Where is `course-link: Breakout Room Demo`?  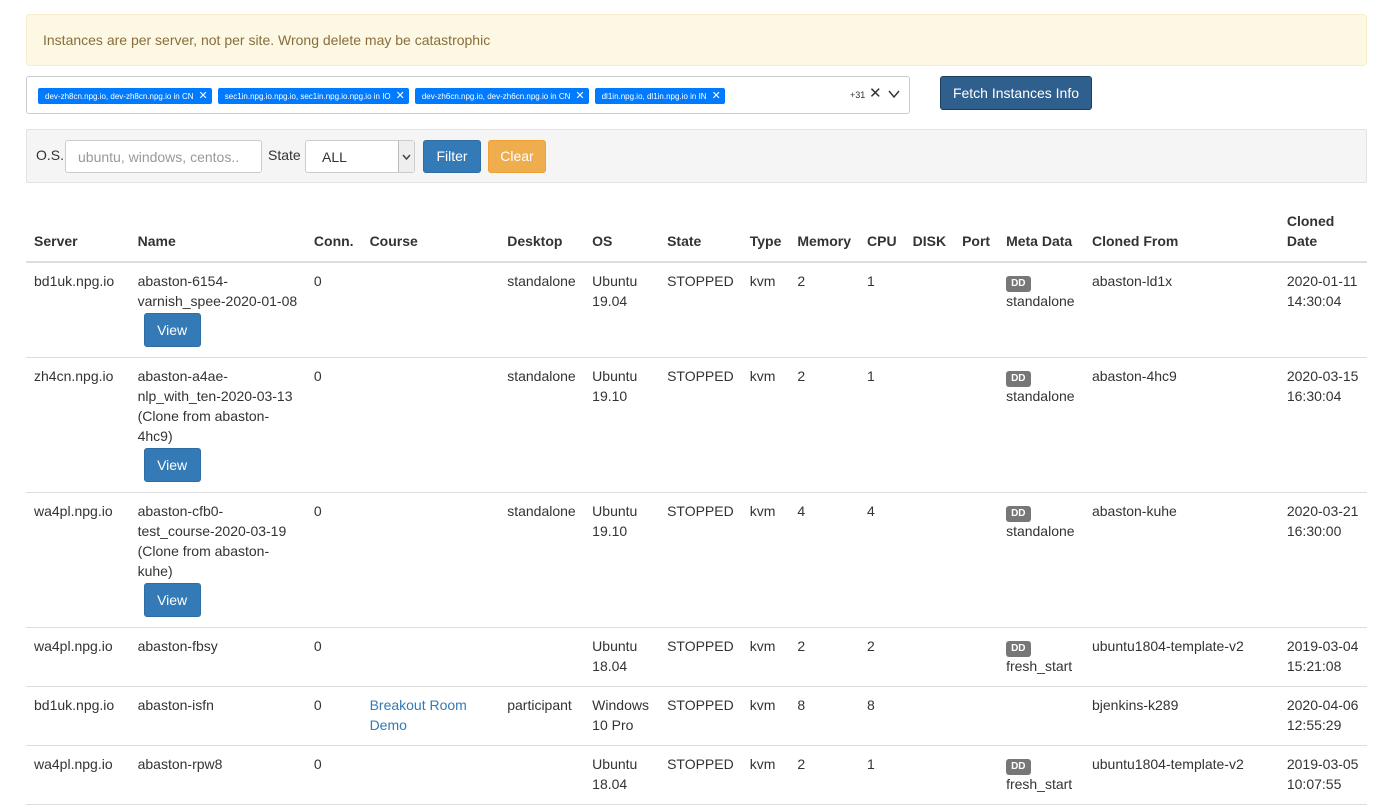
course-link: Breakout Room Demo is located at coordinates (418, 715).